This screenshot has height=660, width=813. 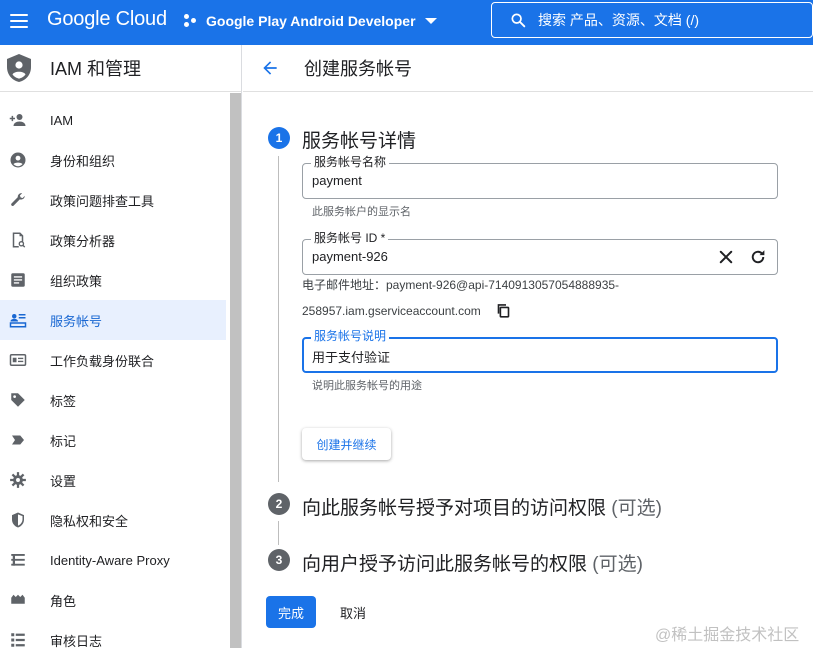 What do you see at coordinates (63, 401) in the screenshot?
I see `sidebar-item-label: 标签` at bounding box center [63, 401].